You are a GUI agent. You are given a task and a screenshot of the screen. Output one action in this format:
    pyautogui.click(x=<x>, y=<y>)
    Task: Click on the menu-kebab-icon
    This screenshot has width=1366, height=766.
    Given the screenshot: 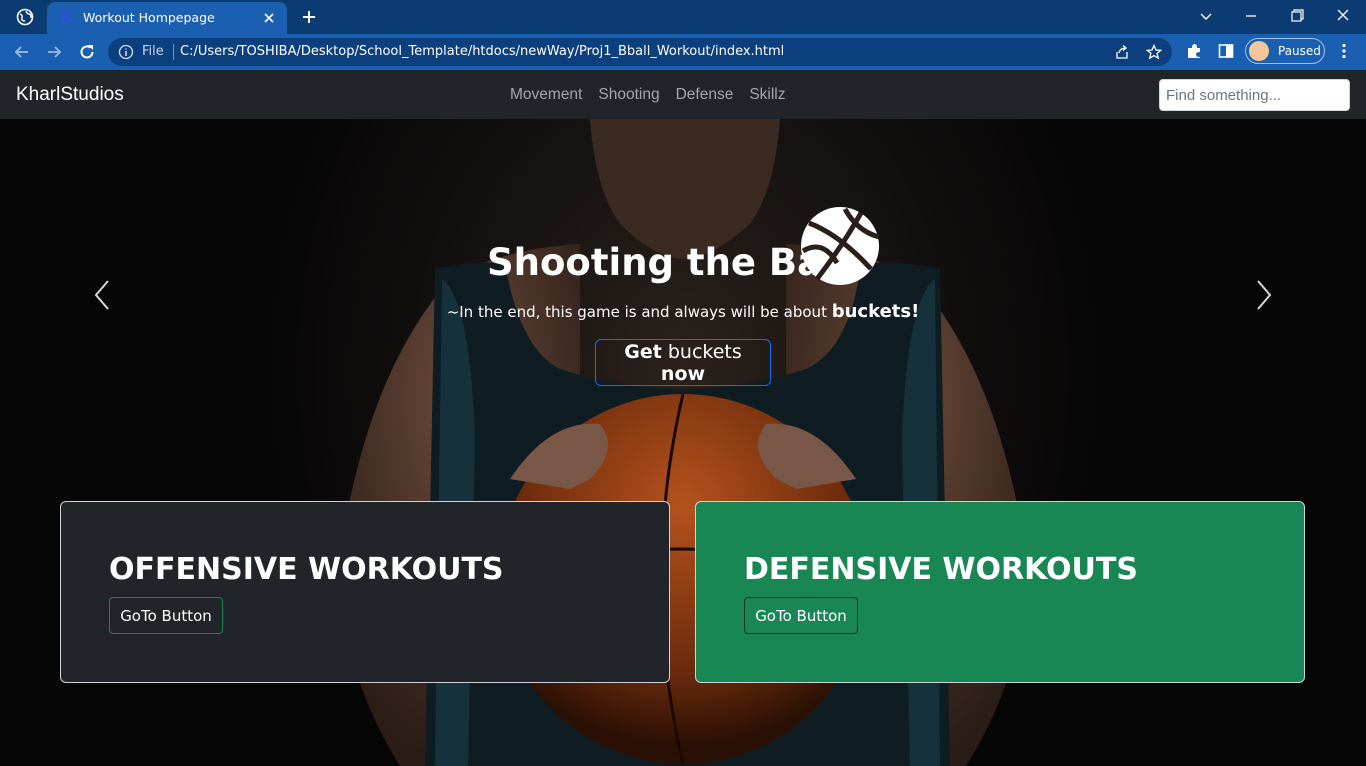 What is the action you would take?
    pyautogui.click(x=1344, y=51)
    